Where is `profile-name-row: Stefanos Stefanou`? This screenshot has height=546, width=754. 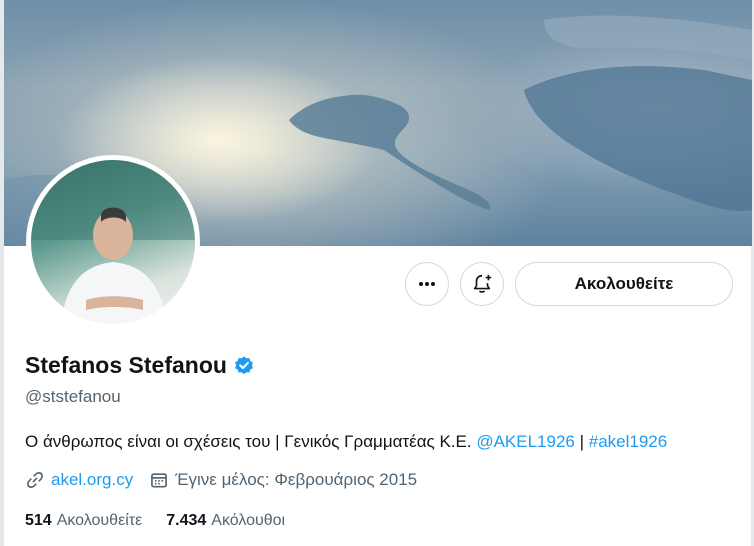
profile-name-row: Stefanos Stefanou is located at coordinates (140, 365).